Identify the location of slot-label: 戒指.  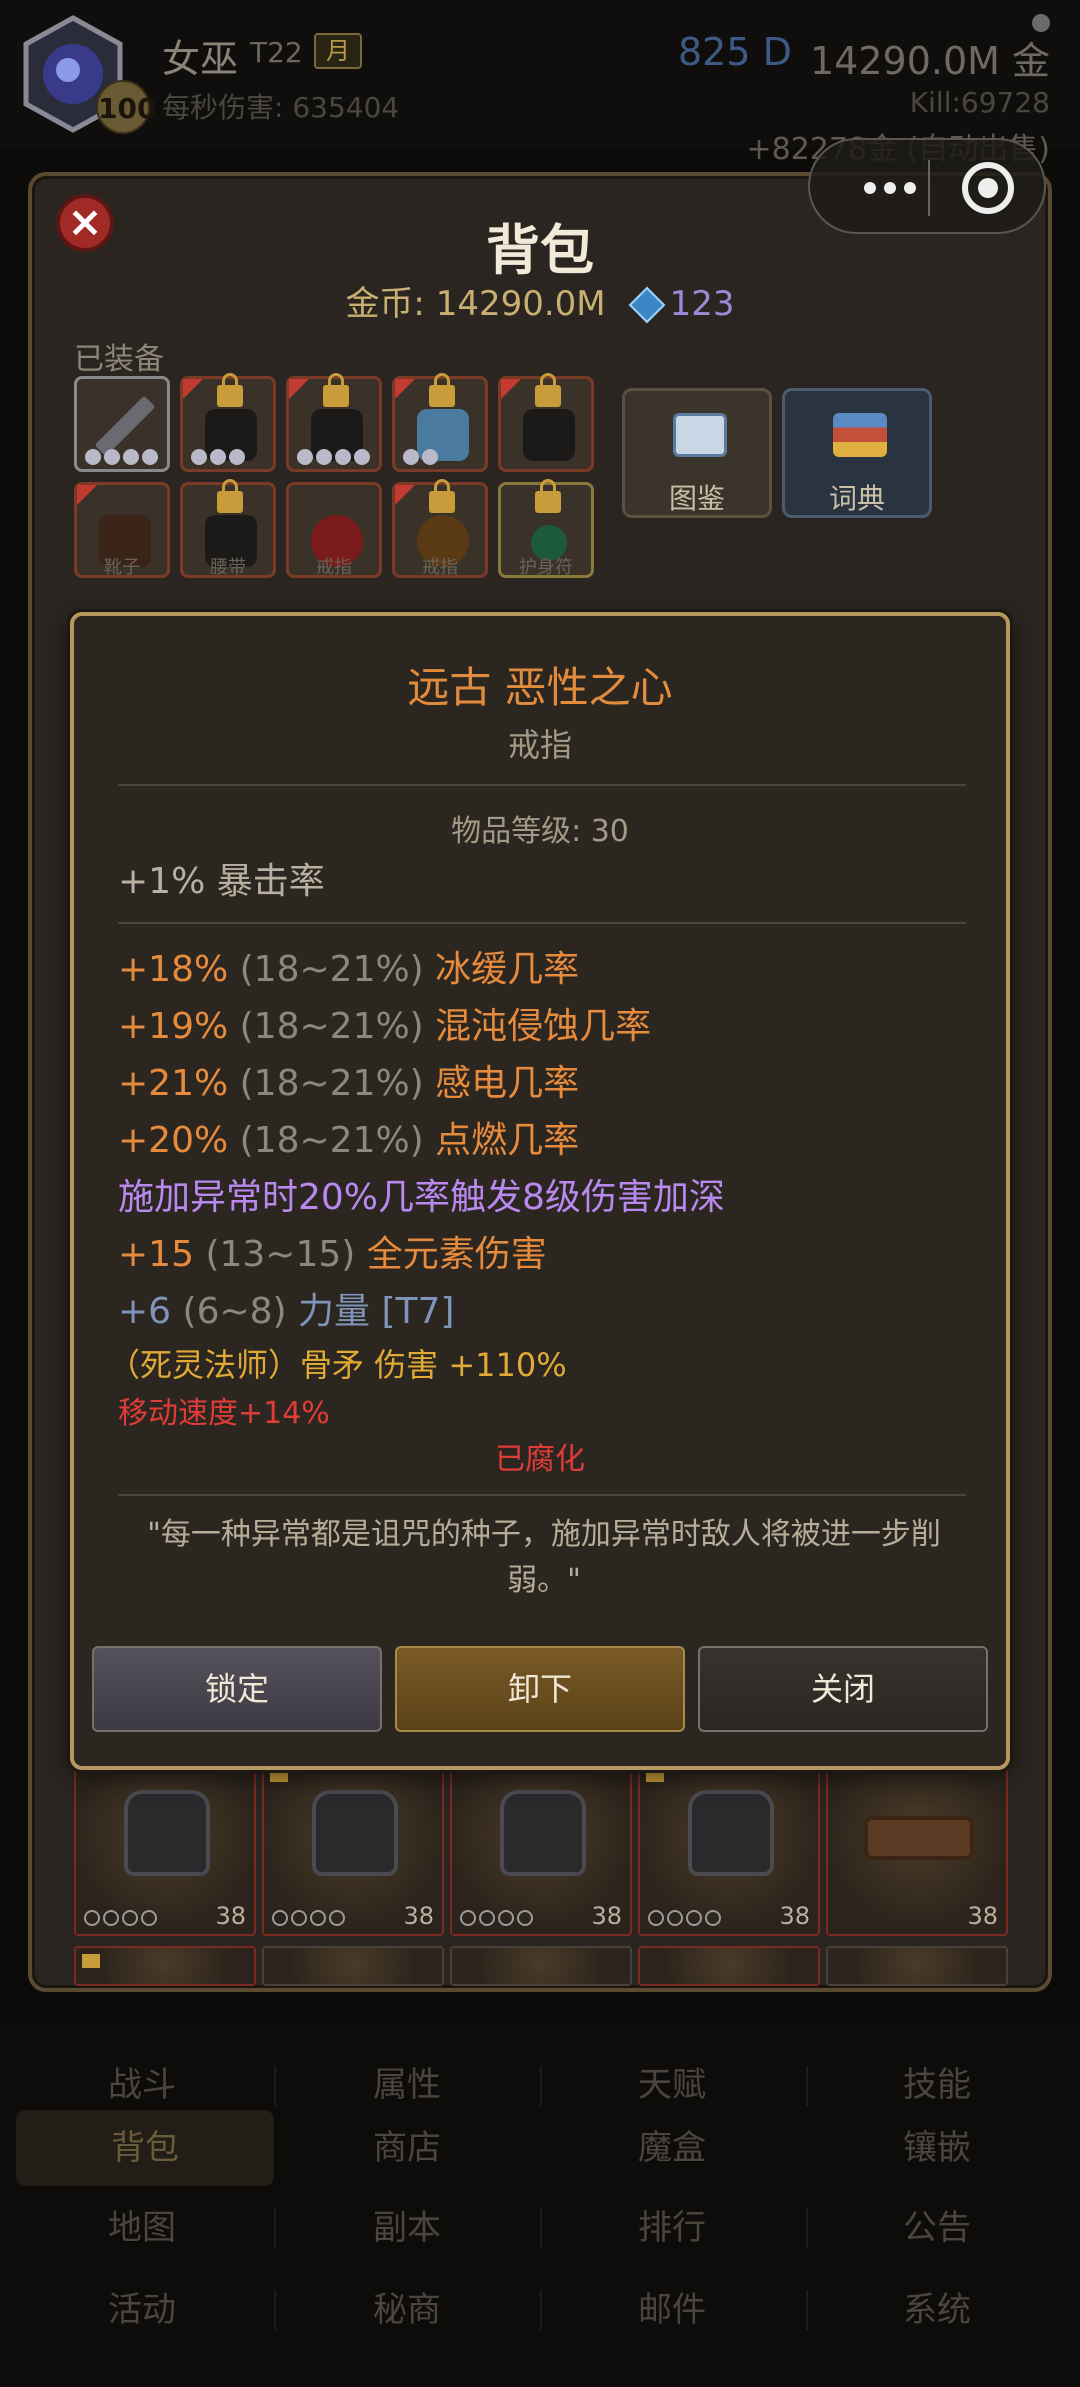
(334, 567).